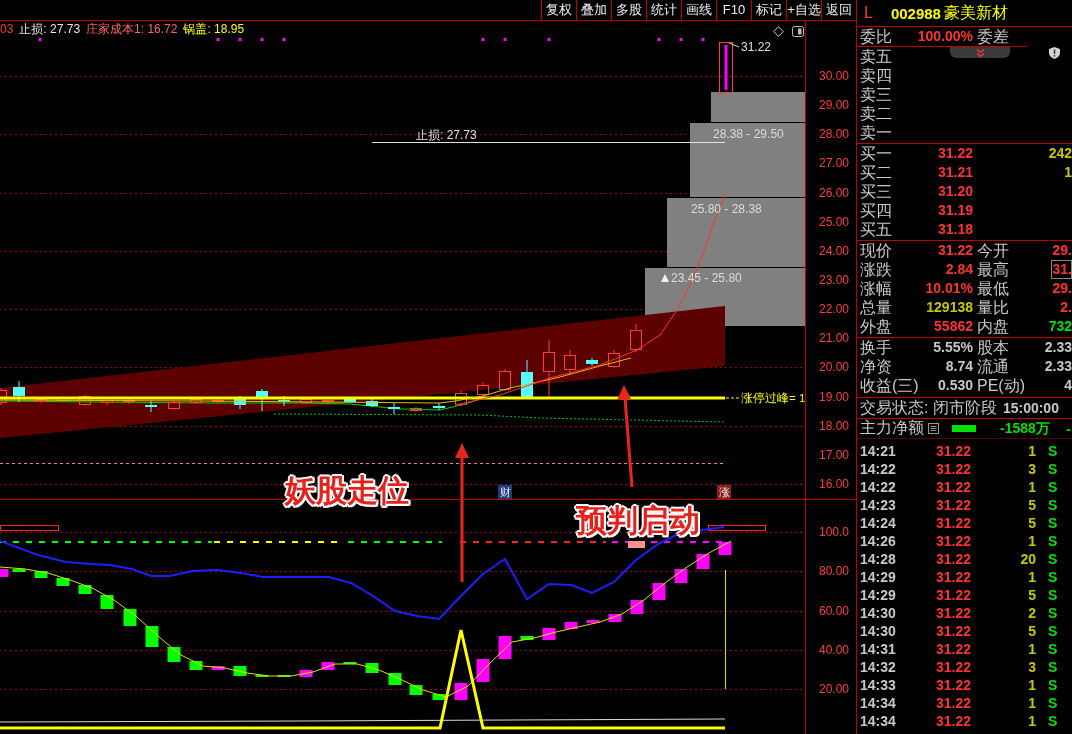 Image resolution: width=1072 pixels, height=734 pixels. I want to click on field-label: 现价, so click(876, 250).